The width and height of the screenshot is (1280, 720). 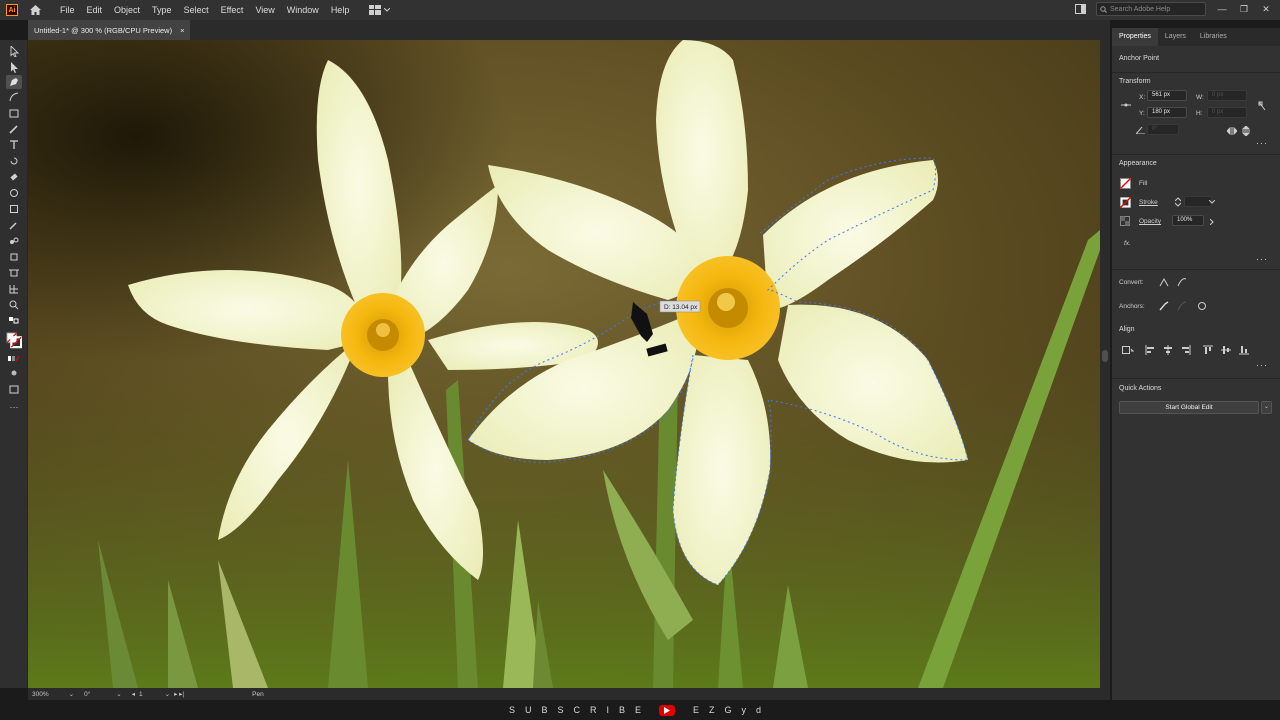 What do you see at coordinates (1202, 306) in the screenshot?
I see `connect-anchors-icon` at bounding box center [1202, 306].